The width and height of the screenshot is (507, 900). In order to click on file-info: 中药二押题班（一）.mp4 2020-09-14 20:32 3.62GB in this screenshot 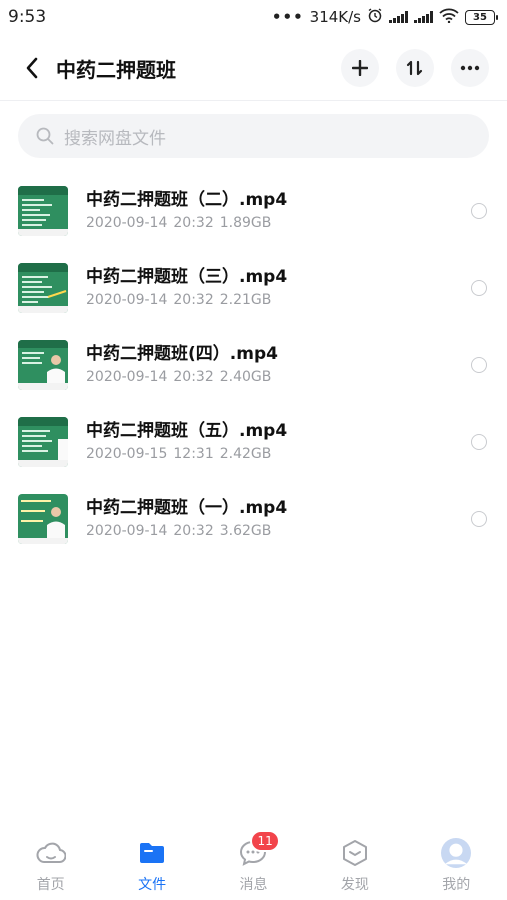, I will do `click(186, 518)`.